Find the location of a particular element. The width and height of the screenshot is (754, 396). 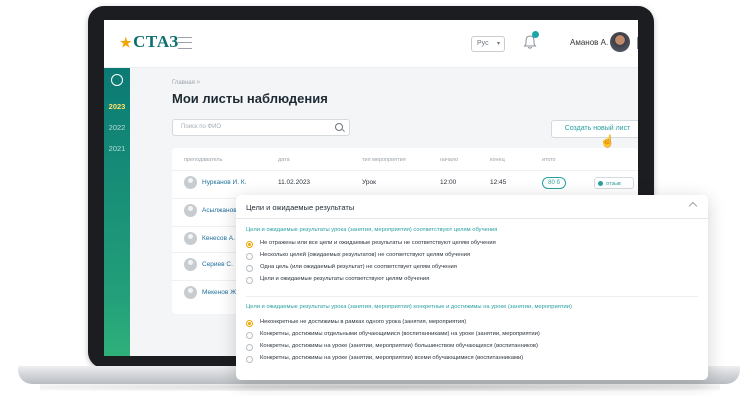

app-logo: ★СТАЗ is located at coordinates (149, 42).